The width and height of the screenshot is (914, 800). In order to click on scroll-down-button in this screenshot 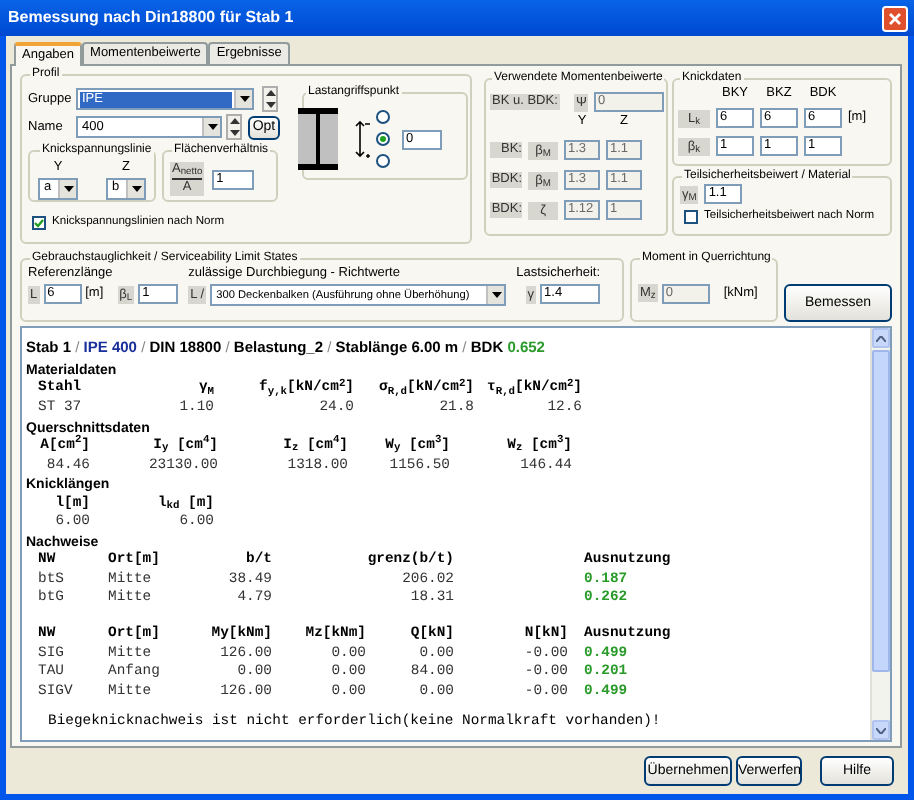, I will do `click(881, 730)`.